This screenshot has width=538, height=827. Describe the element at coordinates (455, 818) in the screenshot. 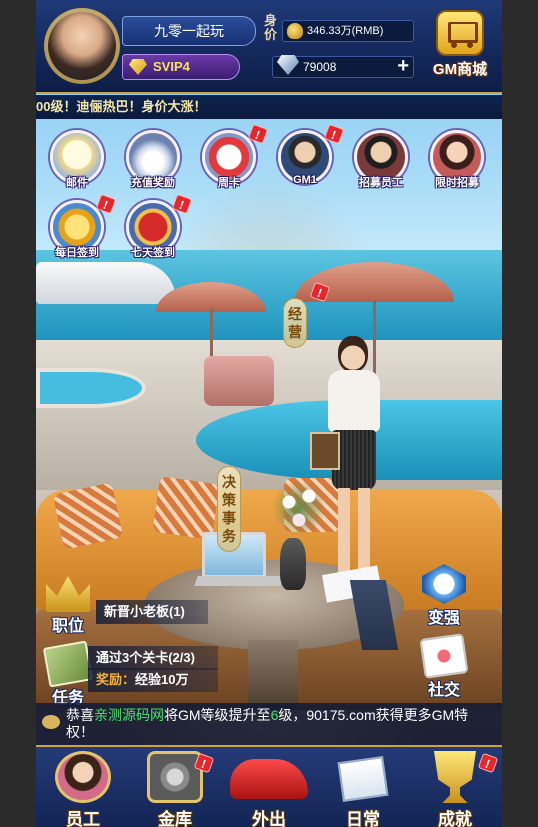

I see `nav-achievement-label: 成就` at that location.